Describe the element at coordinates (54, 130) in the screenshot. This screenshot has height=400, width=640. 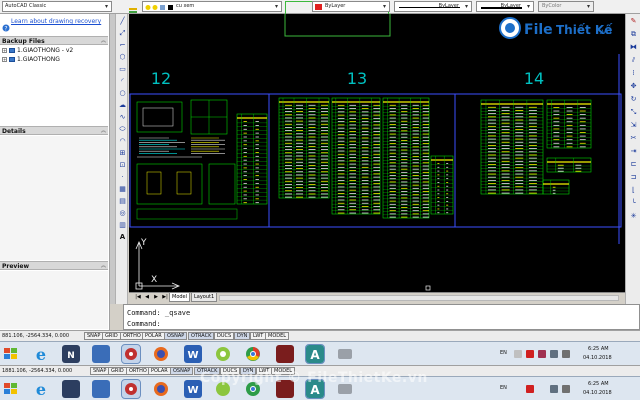
I see `details-header: Details ︽` at that location.